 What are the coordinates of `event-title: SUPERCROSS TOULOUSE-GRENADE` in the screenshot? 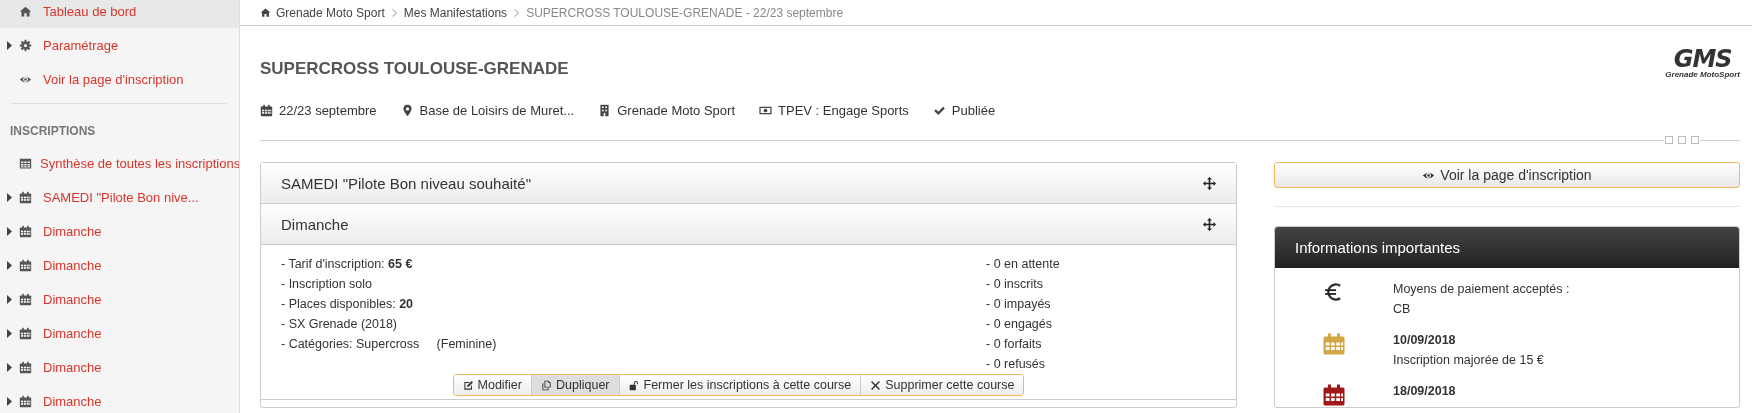 It's located at (414, 69).